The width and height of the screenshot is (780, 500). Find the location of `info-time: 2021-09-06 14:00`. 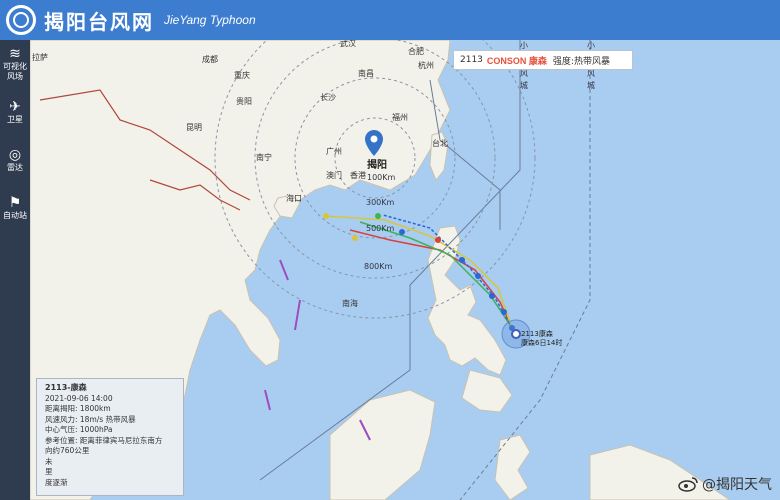

info-time: 2021-09-06 14:00 is located at coordinates (79, 398).